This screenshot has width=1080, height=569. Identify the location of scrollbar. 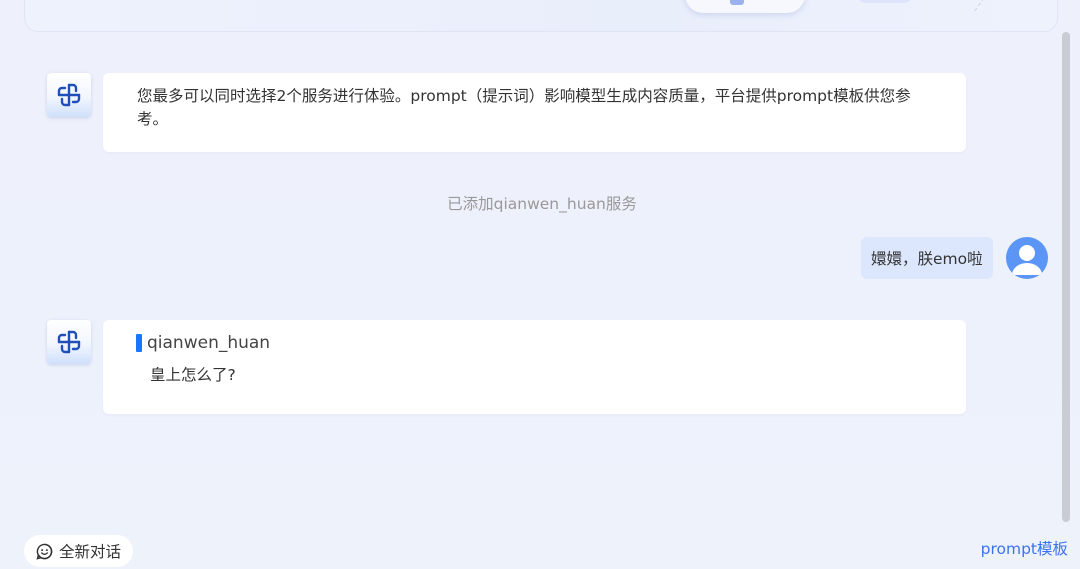
(1066, 277).